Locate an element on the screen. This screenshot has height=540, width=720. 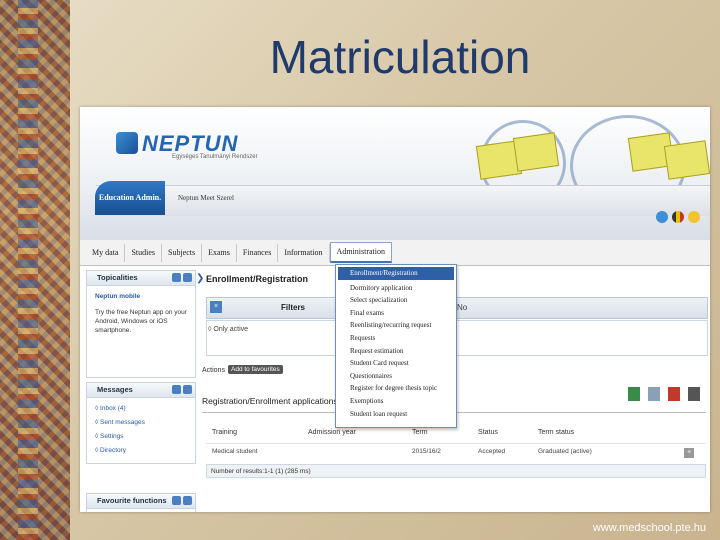
nav-information: Information is located at coordinates (304, 252).